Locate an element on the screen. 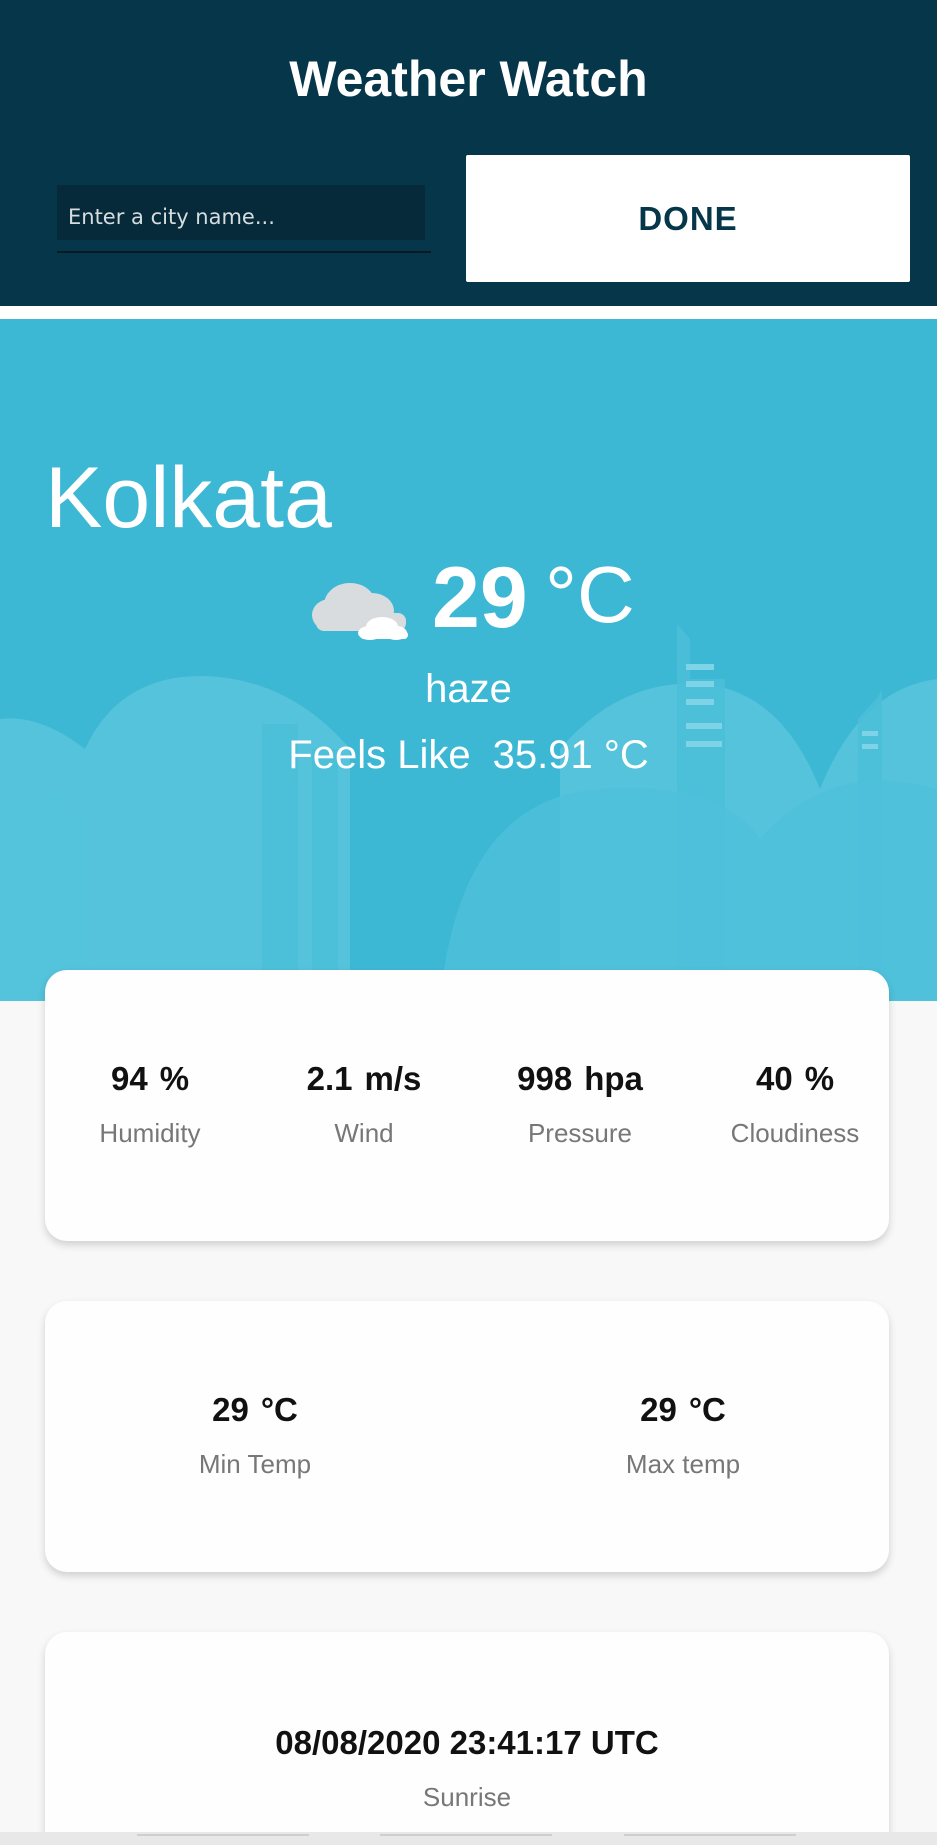 The height and width of the screenshot is (1845, 937). bottom-nav-strip is located at coordinates (468, 1838).